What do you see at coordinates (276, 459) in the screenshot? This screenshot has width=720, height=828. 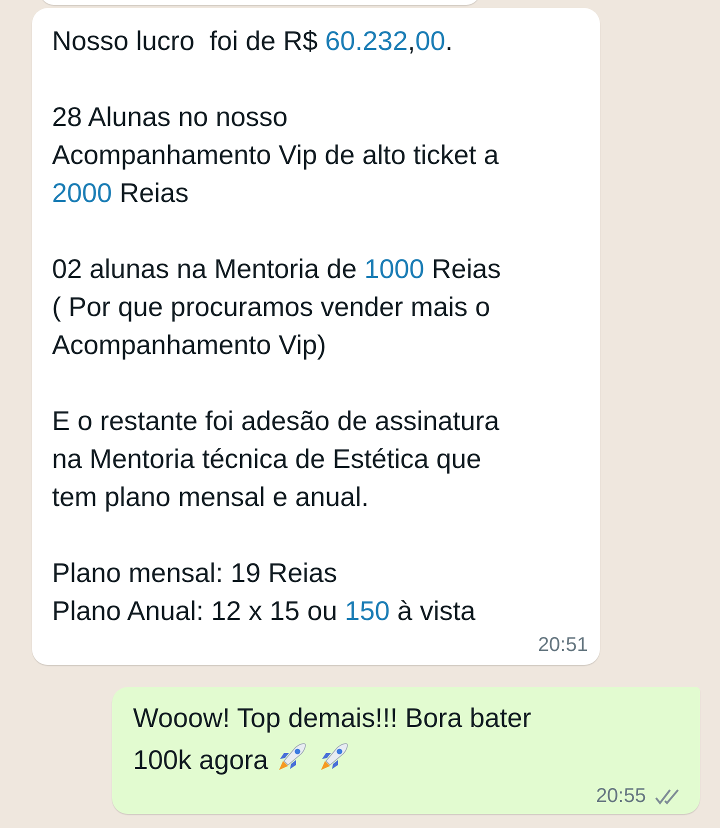 I see `message-text: E o restante foi adesão de assinatura na Mentoria técnica de Estética que tem plano mensal e anual.` at bounding box center [276, 459].